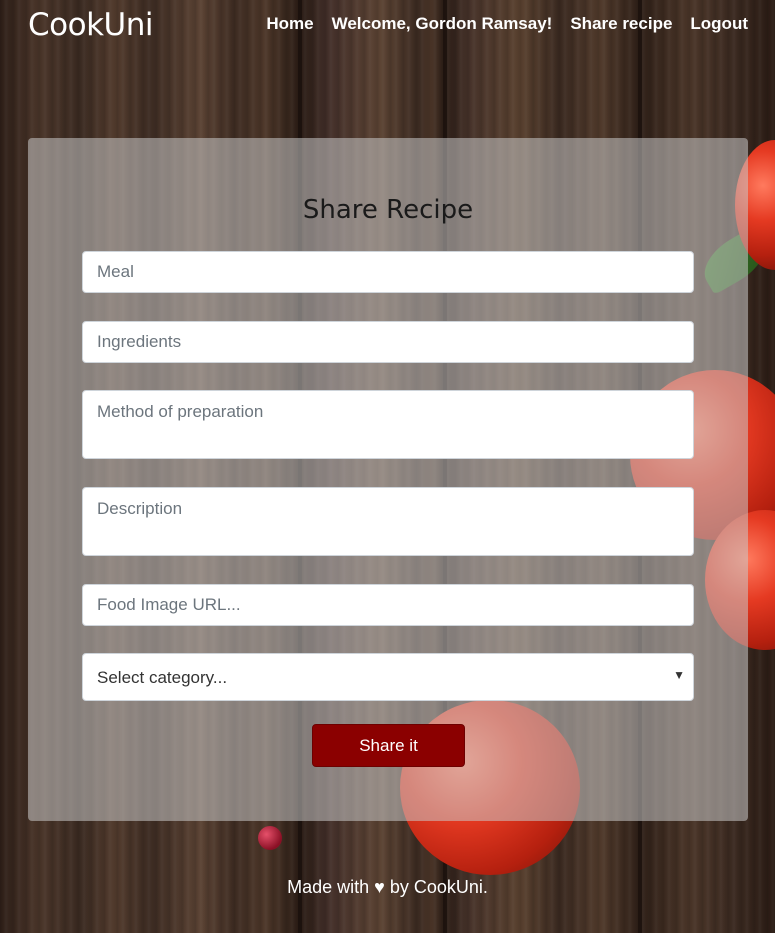 The height and width of the screenshot is (933, 775). What do you see at coordinates (388, 424) in the screenshot?
I see `method-of-preparation-textarea` at bounding box center [388, 424].